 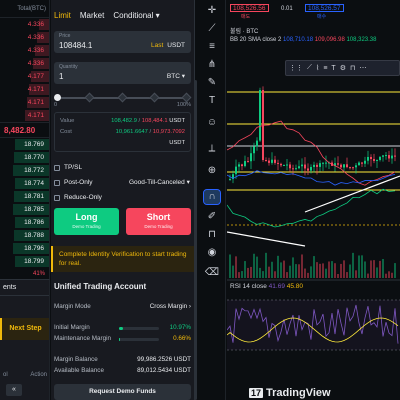 I want to click on trash-icon: ⌫, so click(x=212, y=273).